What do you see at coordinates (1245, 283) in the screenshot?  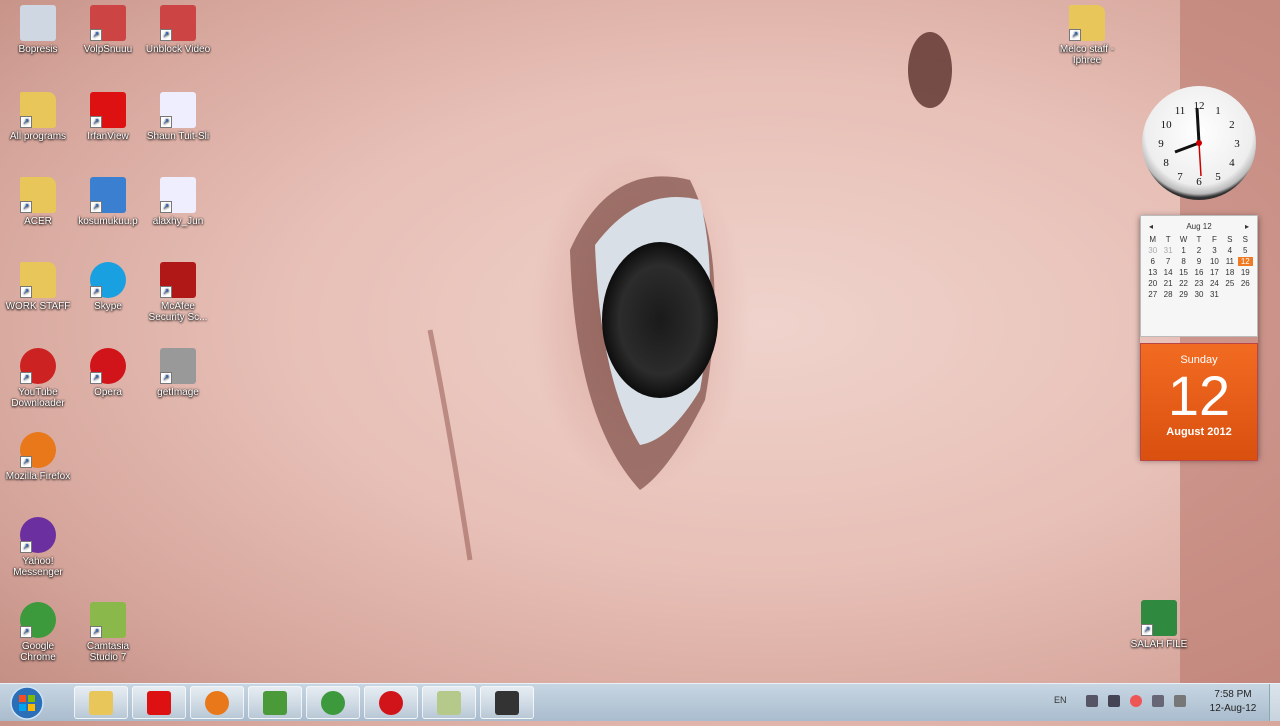 I see `calendar-day: 26` at bounding box center [1245, 283].